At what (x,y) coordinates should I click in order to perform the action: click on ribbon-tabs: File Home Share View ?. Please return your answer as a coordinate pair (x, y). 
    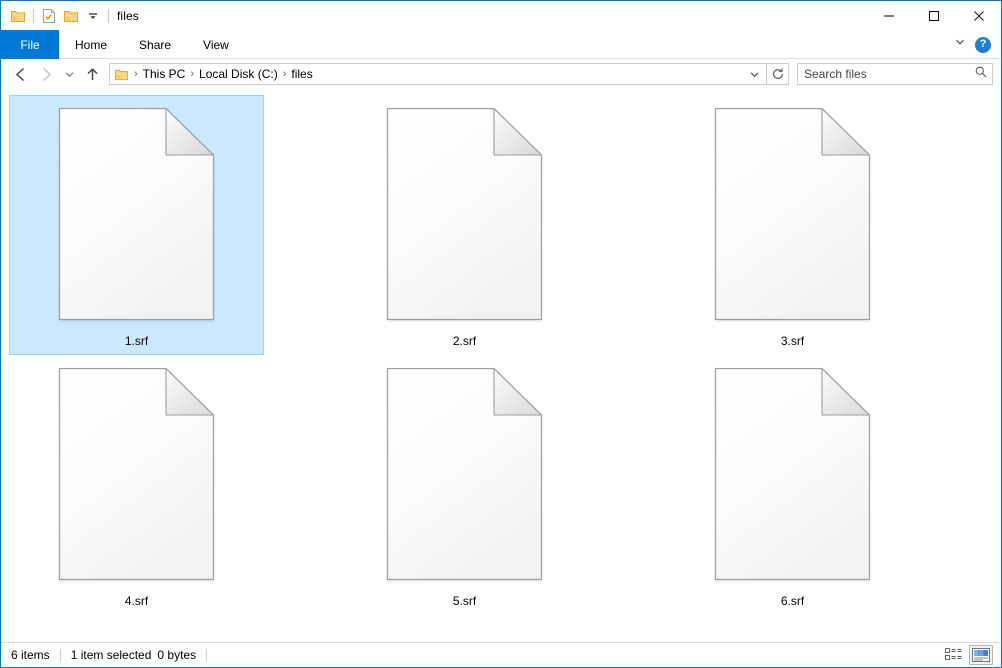
    Looking at the image, I should click on (501, 44).